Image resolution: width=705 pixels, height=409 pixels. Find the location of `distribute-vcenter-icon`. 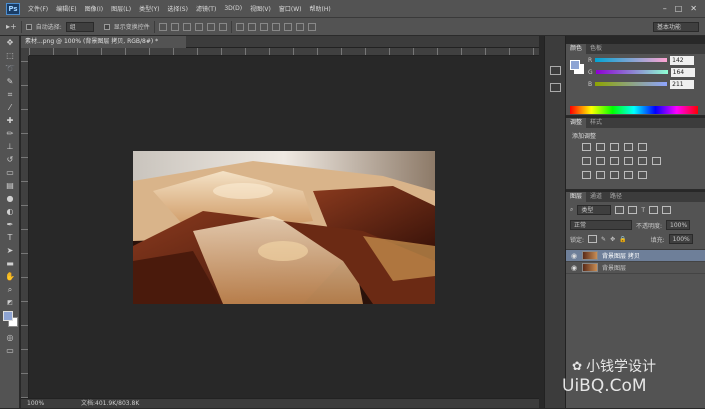

distribute-vcenter-icon is located at coordinates (251, 26).